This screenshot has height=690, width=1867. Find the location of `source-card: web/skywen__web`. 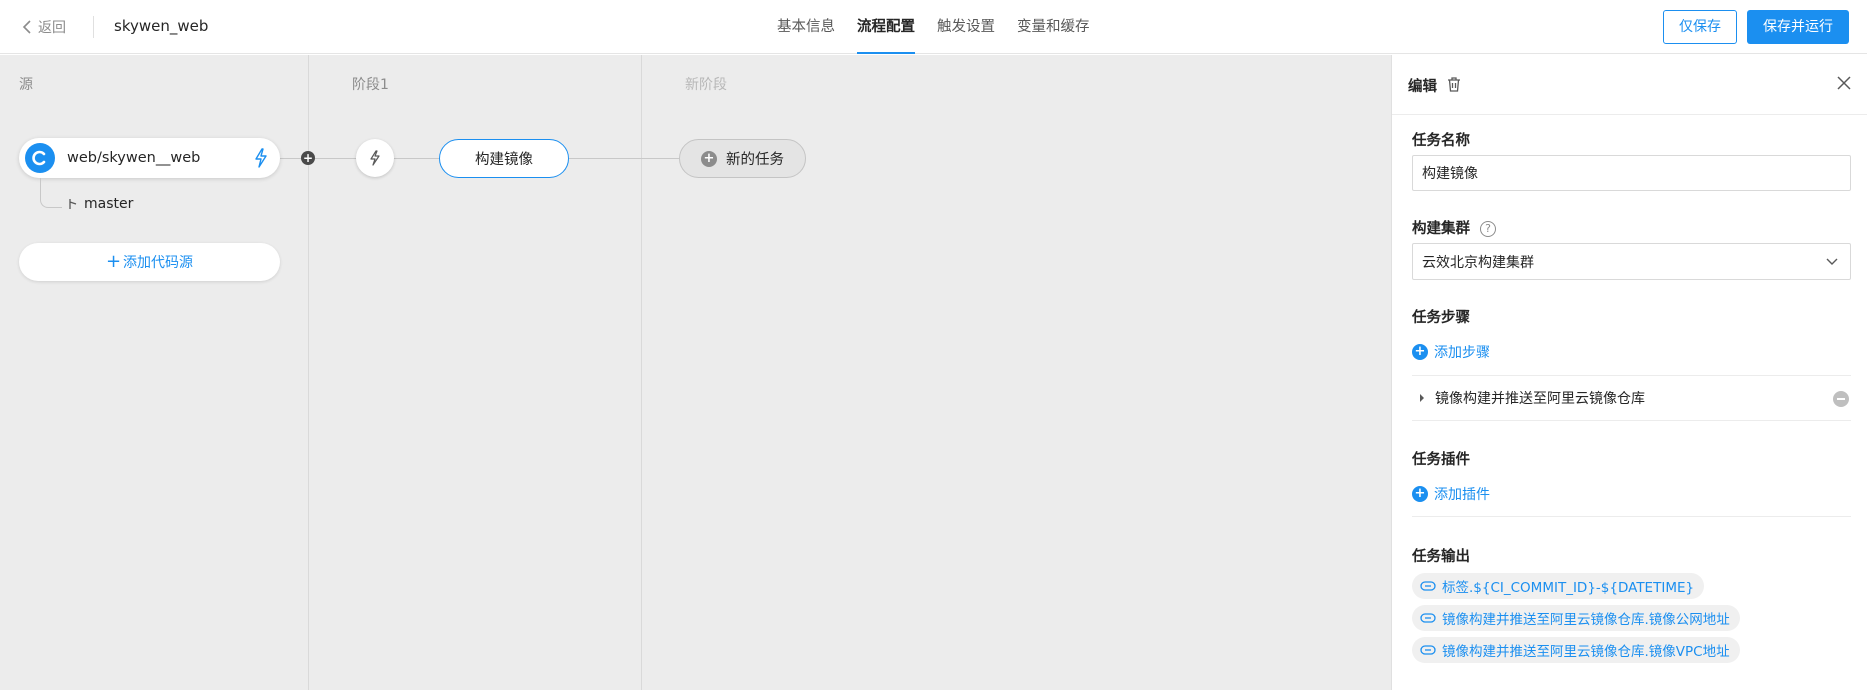

source-card: web/skywen__web is located at coordinates (149, 158).